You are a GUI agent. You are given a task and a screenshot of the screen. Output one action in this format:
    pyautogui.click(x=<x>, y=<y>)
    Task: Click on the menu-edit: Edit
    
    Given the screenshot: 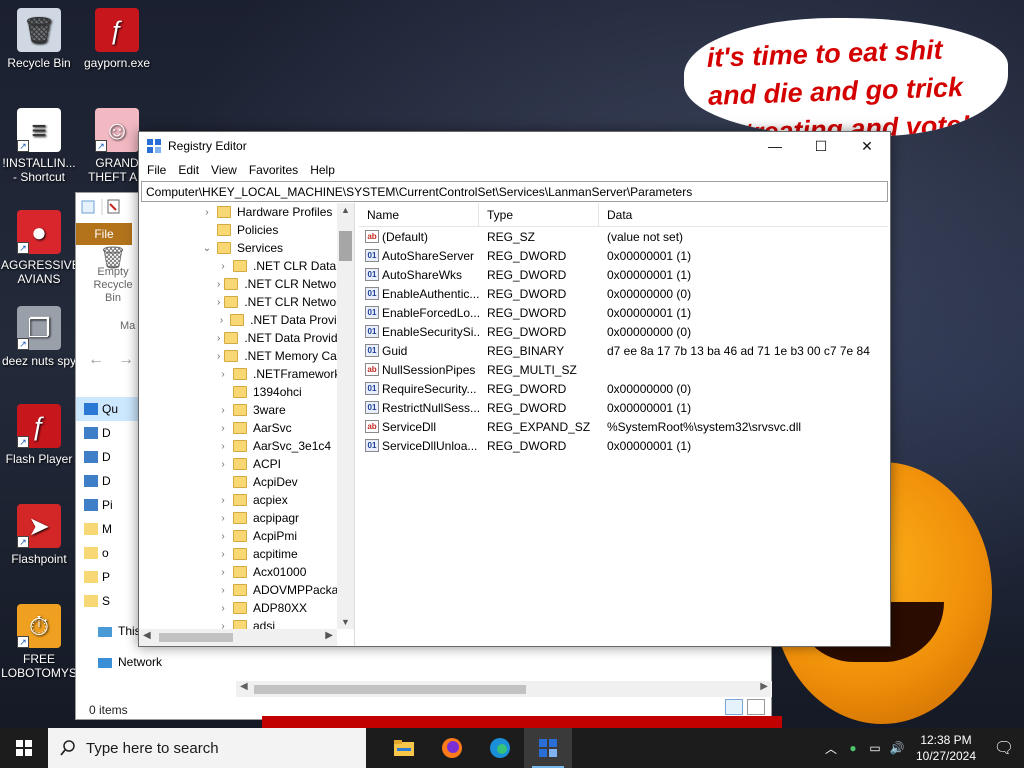 What is the action you would take?
    pyautogui.click(x=188, y=170)
    